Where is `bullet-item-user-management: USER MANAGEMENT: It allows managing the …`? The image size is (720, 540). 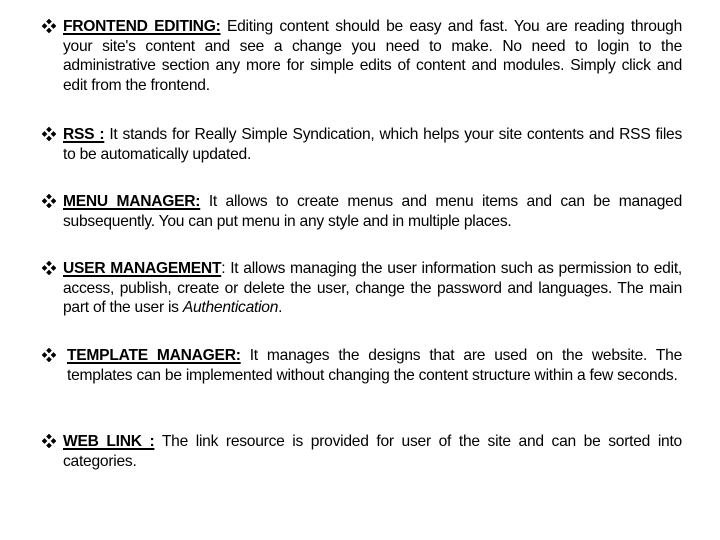
bullet-item-user-management: USER MANAGEMENT: It allows managing the … is located at coordinates (362, 288).